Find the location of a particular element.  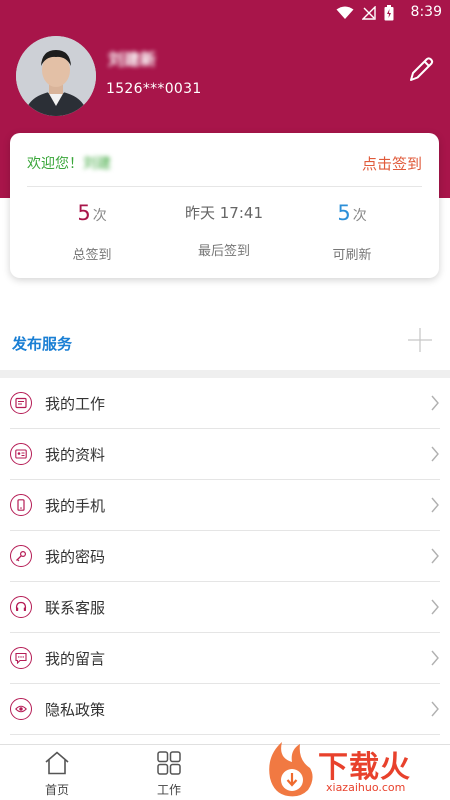

watermark: 下载火 xiazaihuo.com is located at coordinates (356, 769).